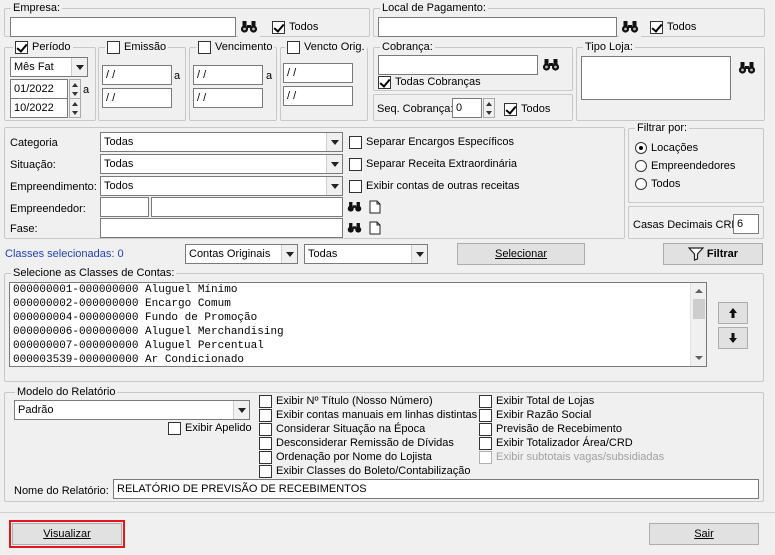 The image size is (775, 555). Describe the element at coordinates (657, 184) in the screenshot. I see `filtrar-todos-radio: Todos` at that location.